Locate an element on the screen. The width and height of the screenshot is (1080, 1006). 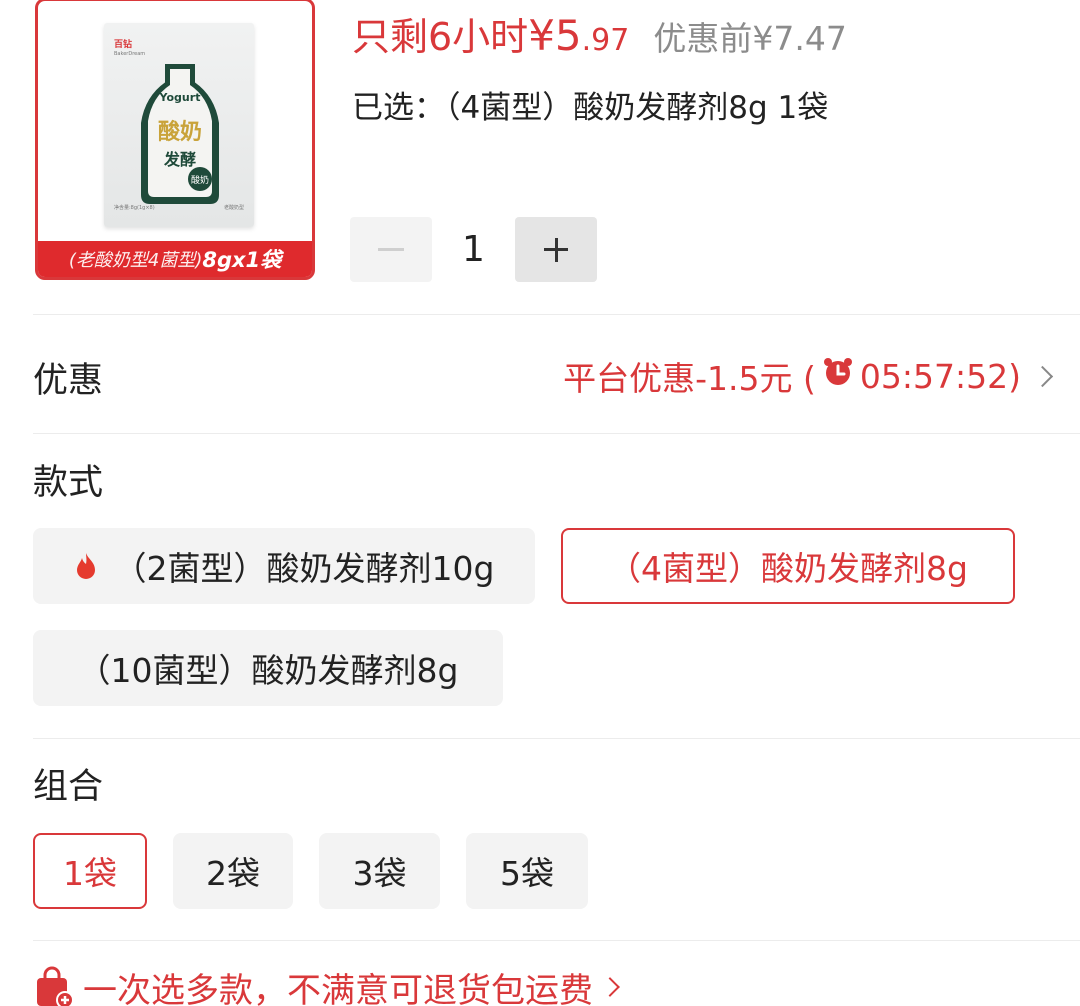
price-line: 只剩6小时 ¥5 .97 优惠前¥7.47 is located at coordinates (599, 33).